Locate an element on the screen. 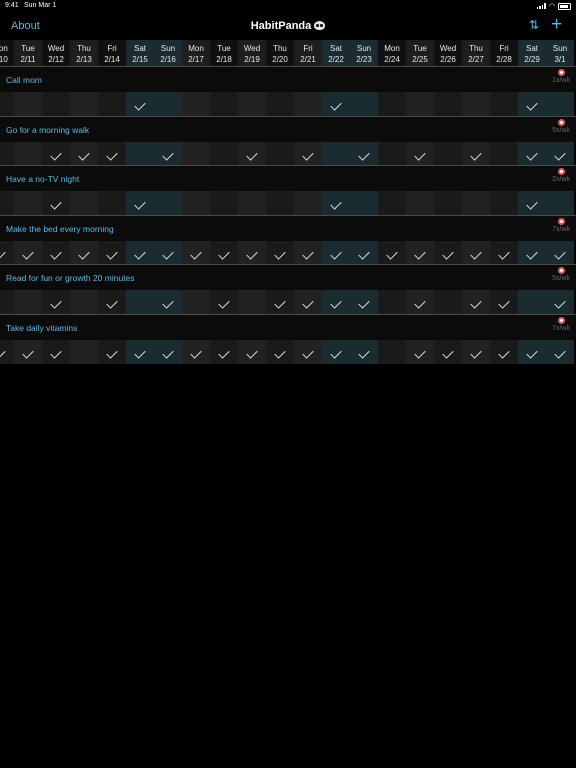 The height and width of the screenshot is (768, 576). habit-name: Take daily vitamins is located at coordinates (41, 328).